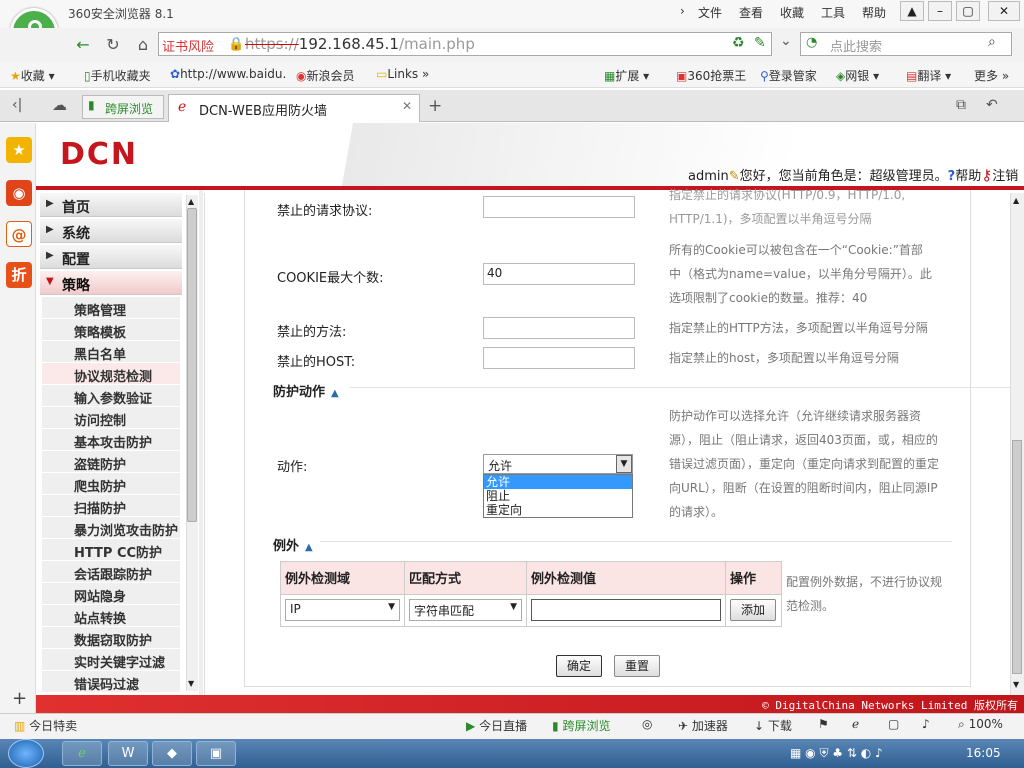 The image size is (1024, 768). I want to click on nav-sub-blackwhite: 黑白名单, so click(111, 352).